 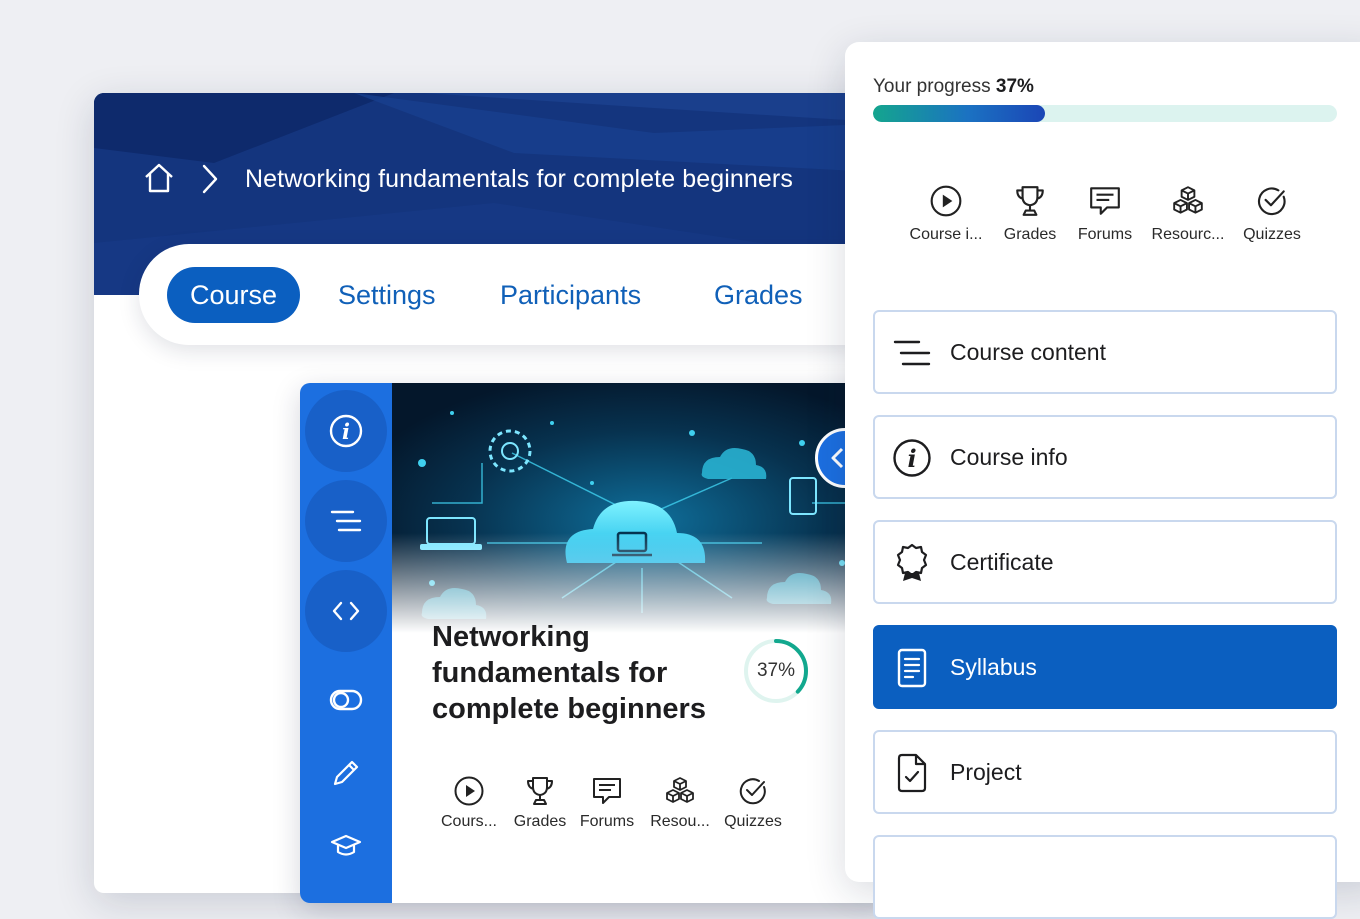 I want to click on toggle-icon, so click(x=346, y=700).